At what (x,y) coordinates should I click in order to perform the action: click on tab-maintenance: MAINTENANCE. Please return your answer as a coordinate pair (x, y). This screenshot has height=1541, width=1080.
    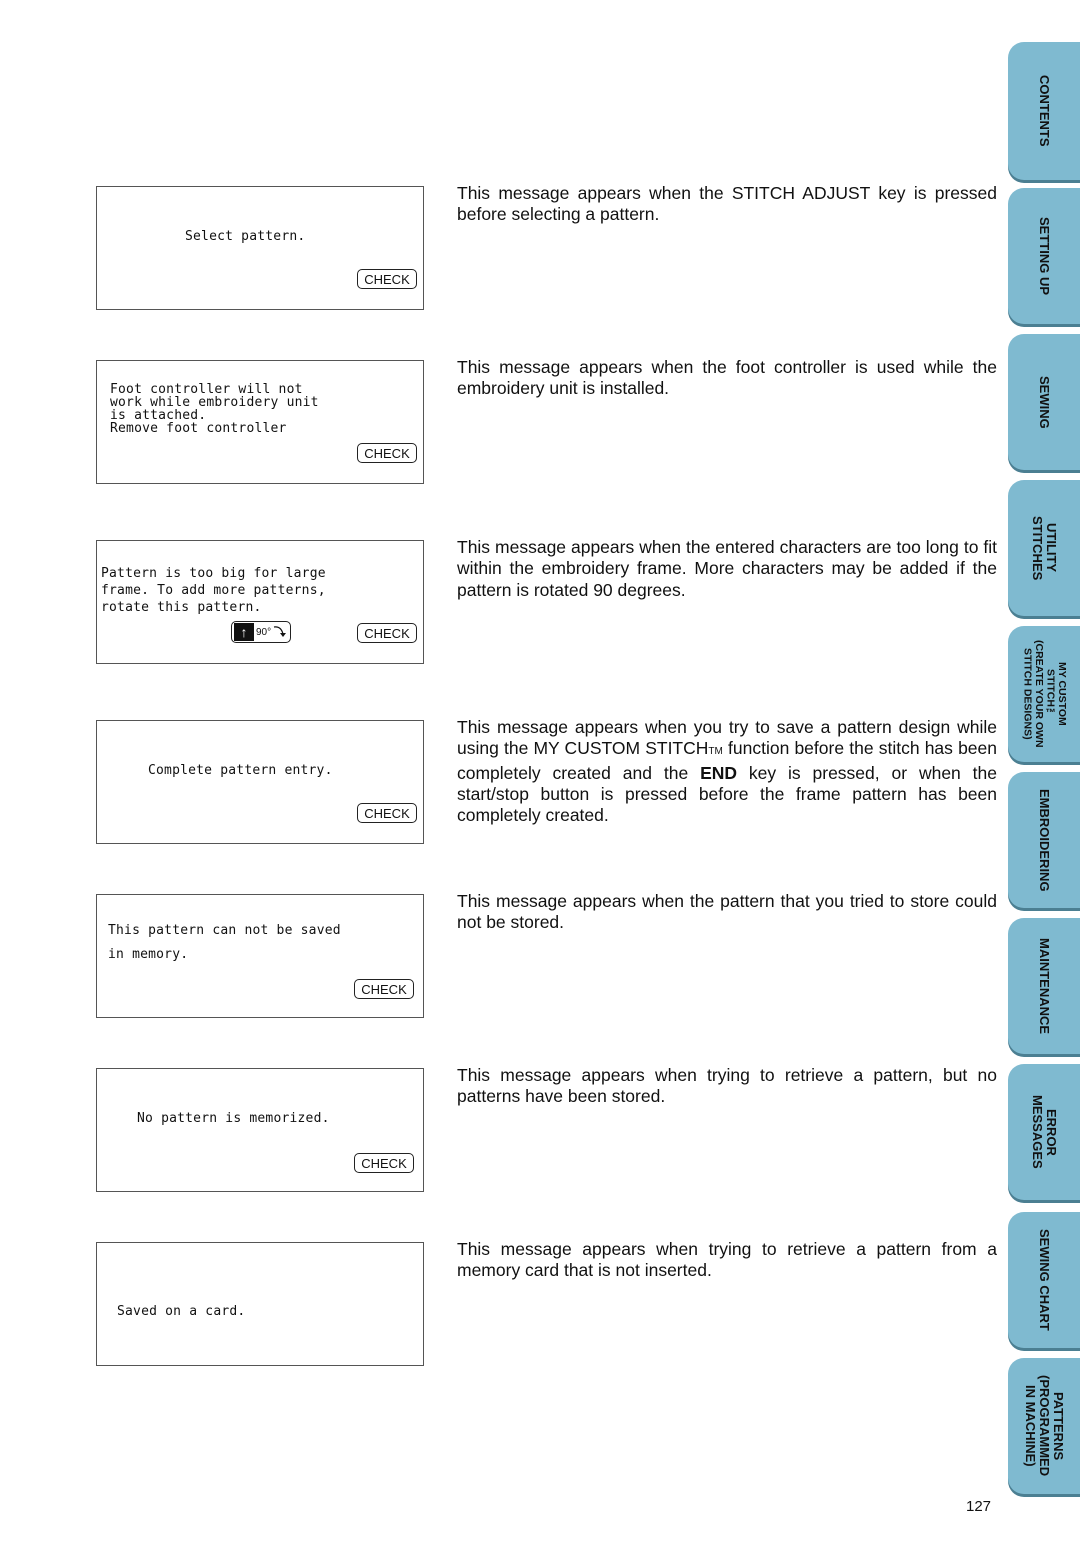
    Looking at the image, I should click on (1044, 986).